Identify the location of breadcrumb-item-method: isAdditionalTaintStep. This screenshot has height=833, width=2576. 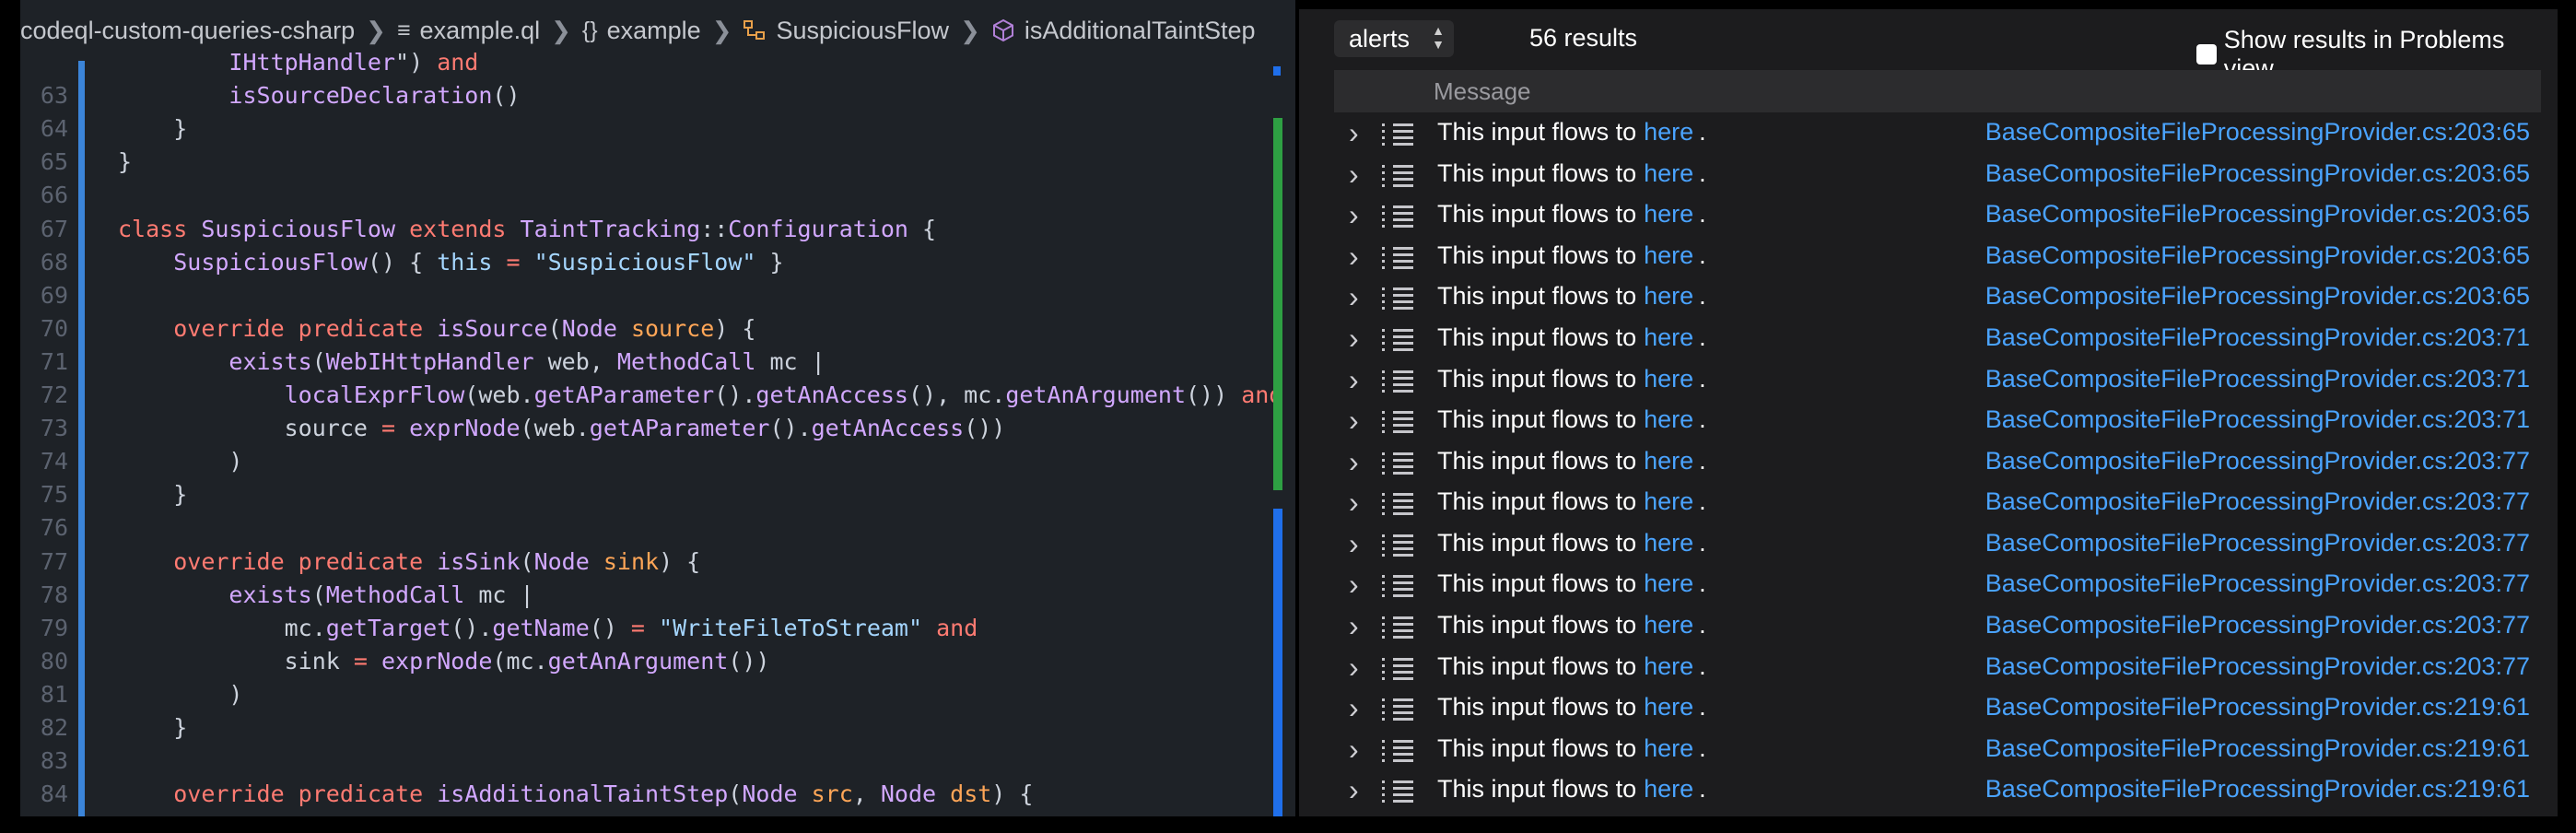
(1123, 31).